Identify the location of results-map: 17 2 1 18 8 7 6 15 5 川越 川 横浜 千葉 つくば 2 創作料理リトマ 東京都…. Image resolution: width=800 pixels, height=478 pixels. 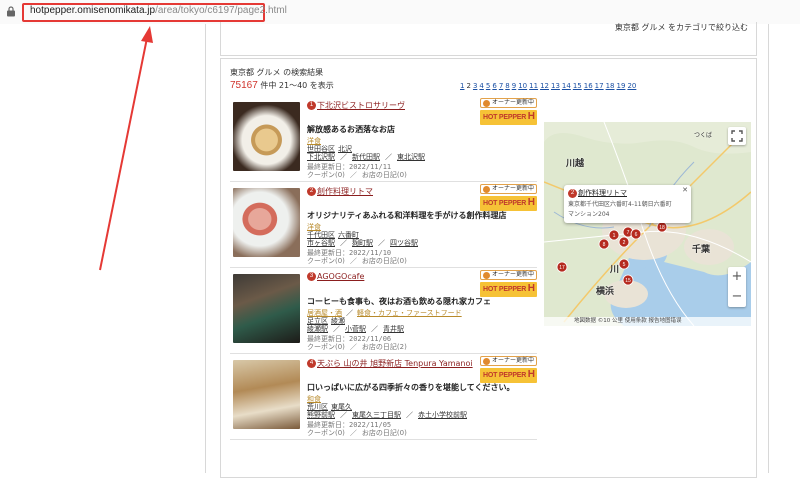
(647, 224).